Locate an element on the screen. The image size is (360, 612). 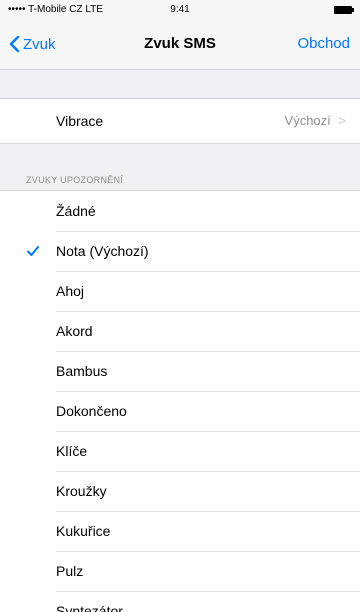
chevron-right-icon: > is located at coordinates (342, 120).